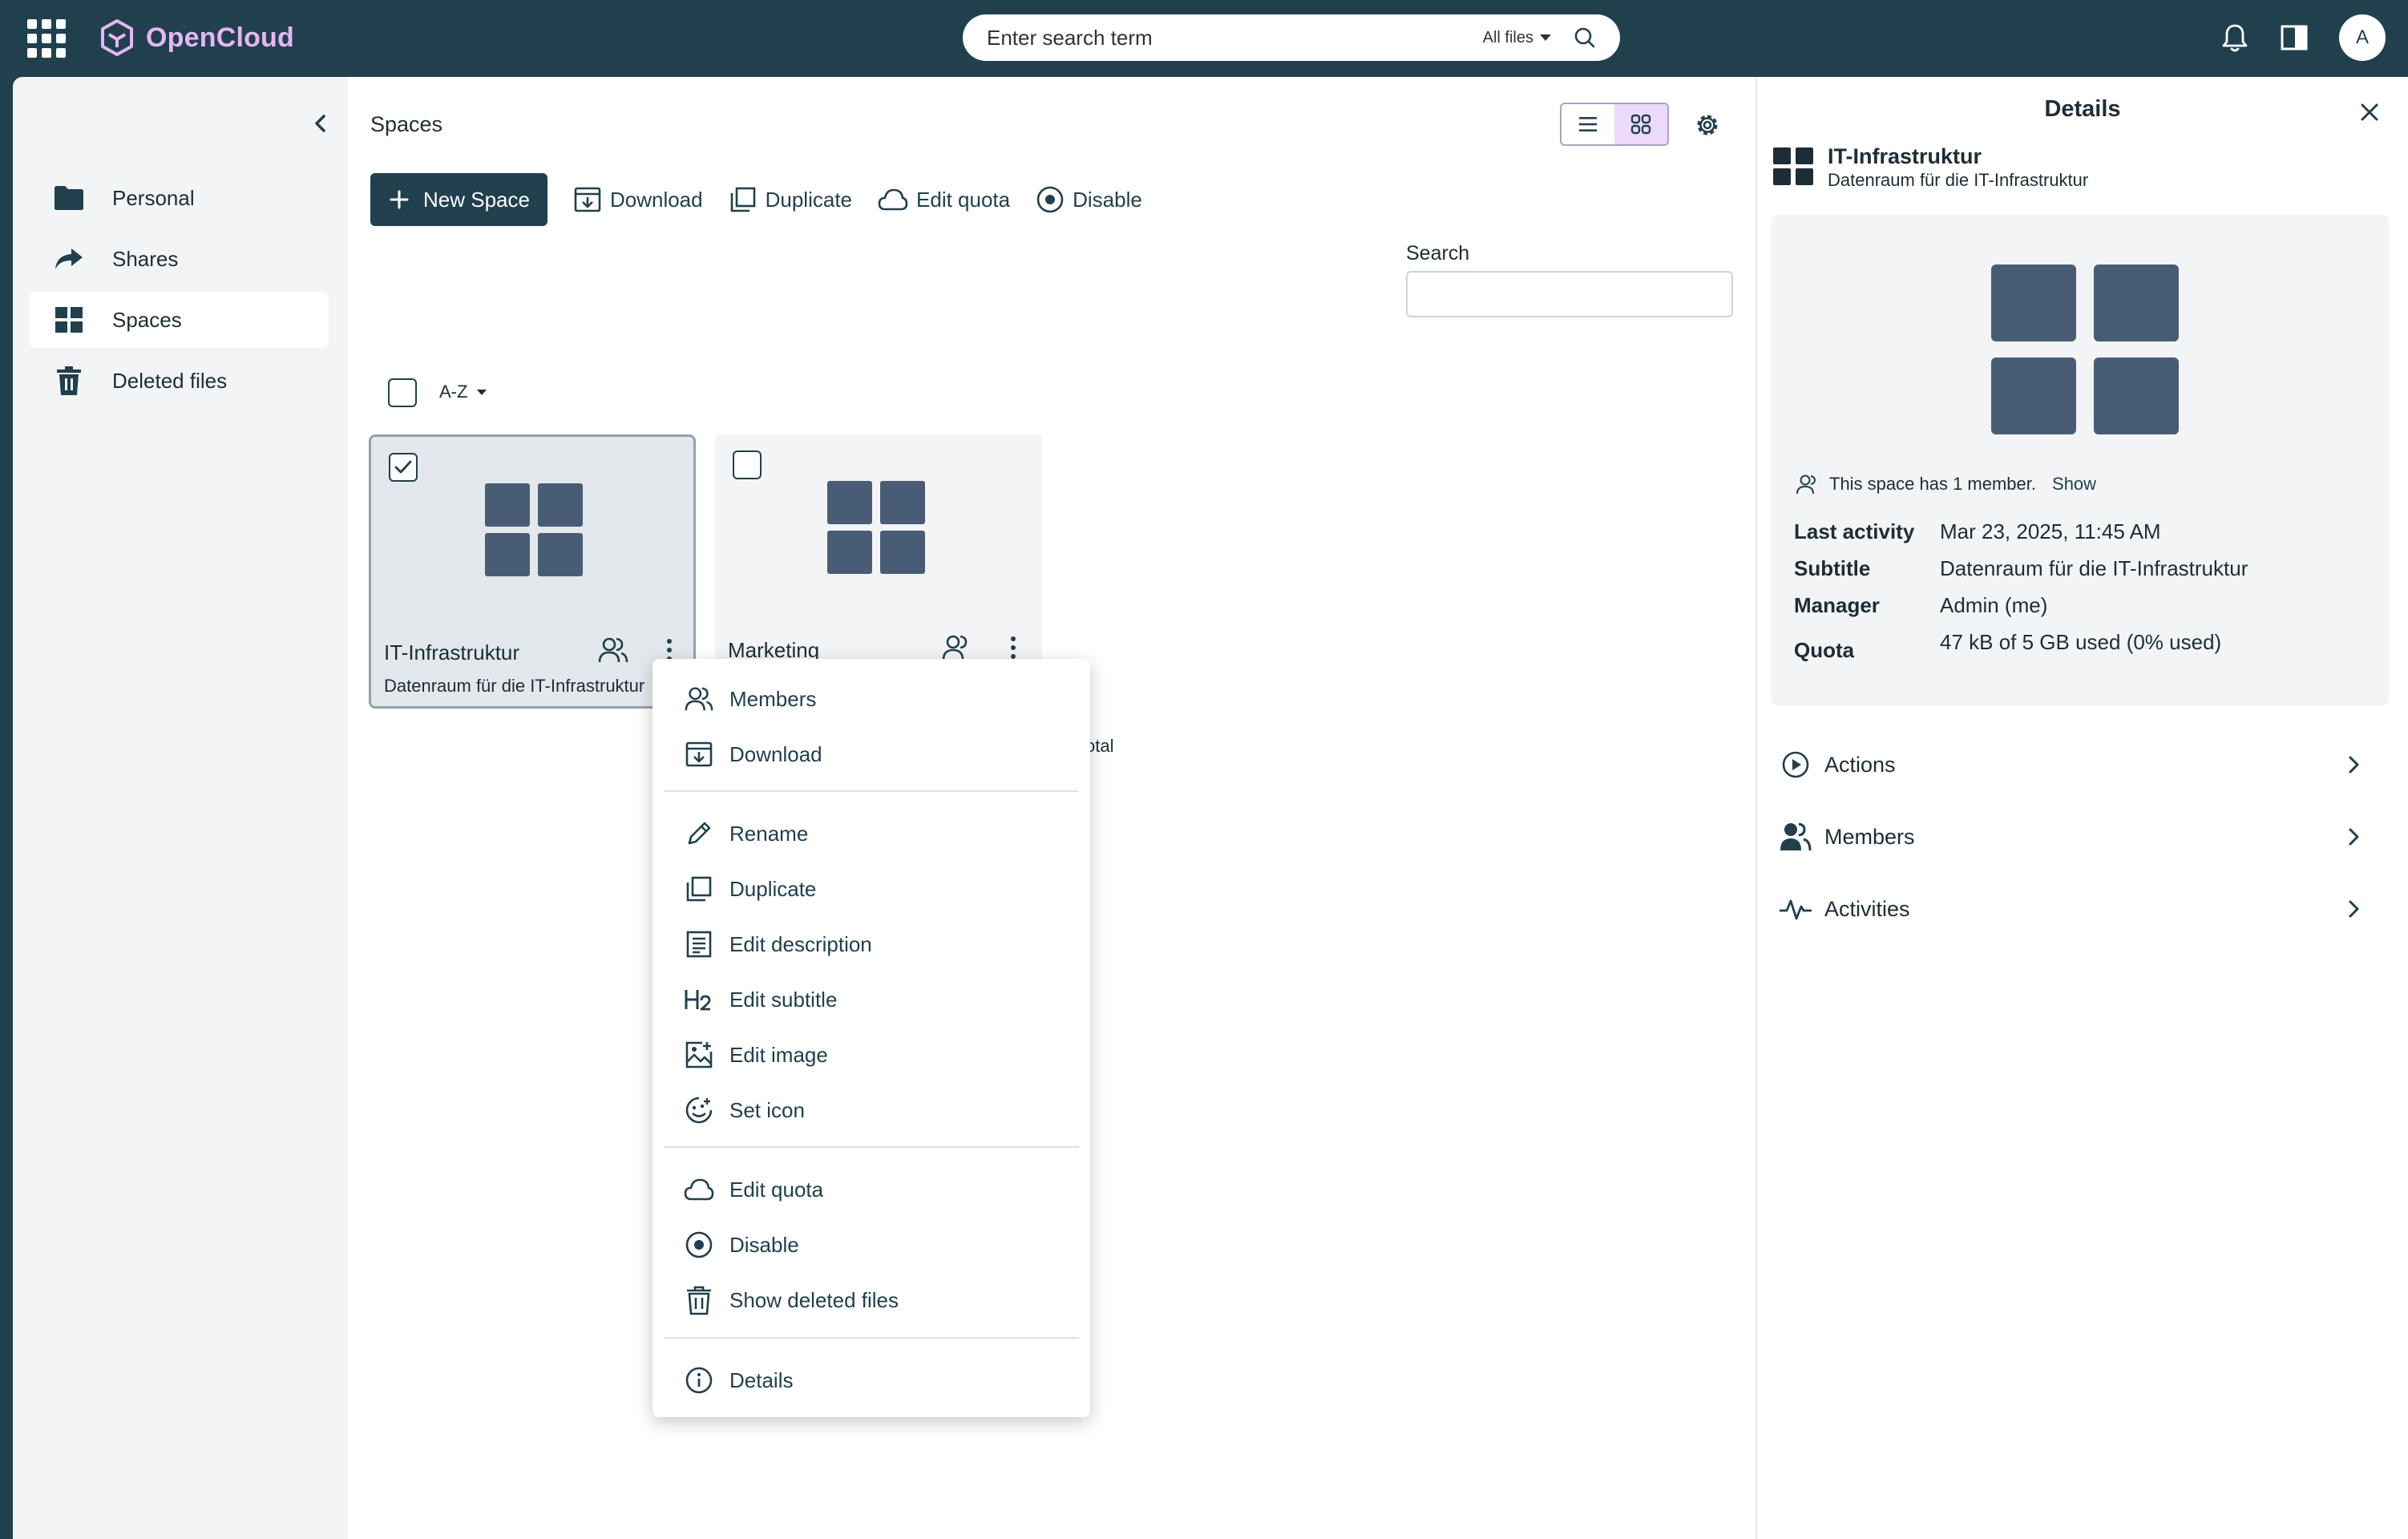 Image resolution: width=2408 pixels, height=1539 pixels. Describe the element at coordinates (875, 1245) in the screenshot. I see `menu-item-disable: Disable` at that location.